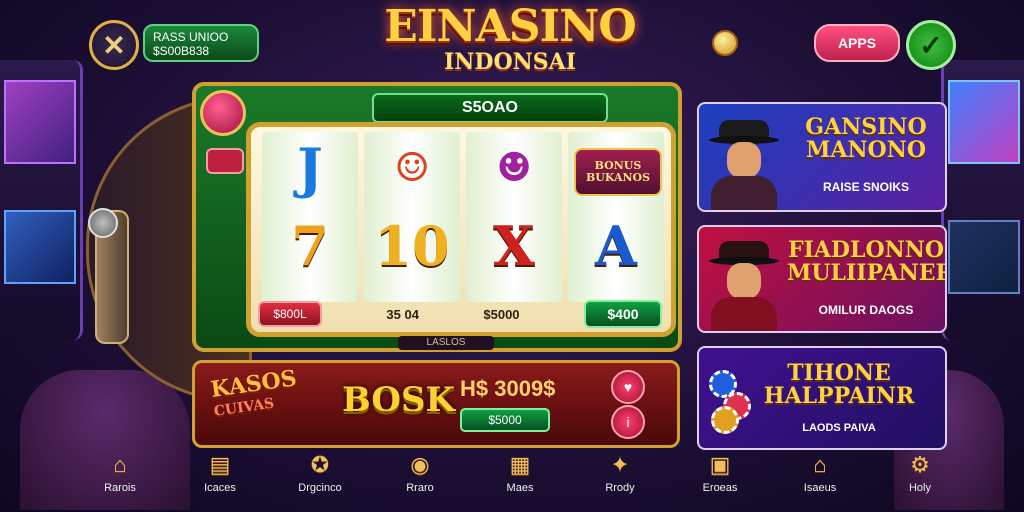  Describe the element at coordinates (820, 464) in the screenshot. I see `house-icon: ⌂` at that location.